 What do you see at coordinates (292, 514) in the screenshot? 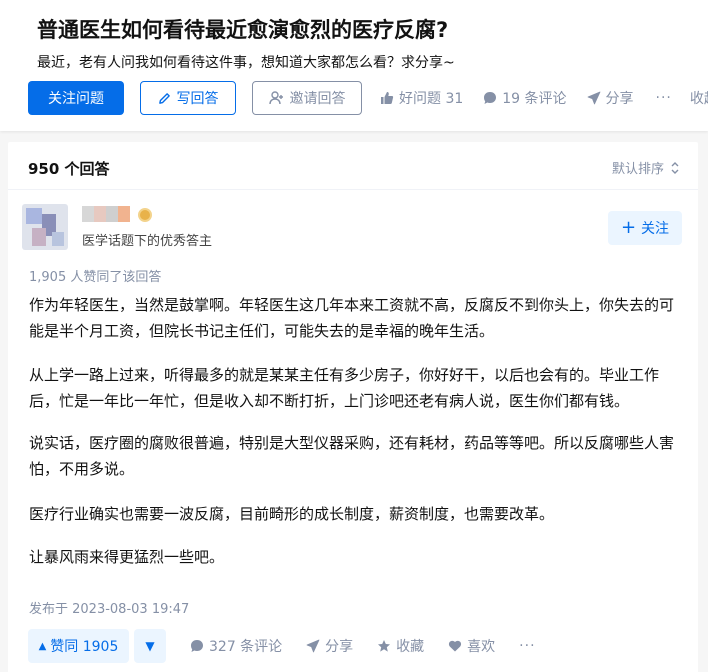
I see `answer-paragraph: 医疗行业确实也需要一波反腐，目前畸形的成长制度，薪资制度，也需要改革。` at bounding box center [292, 514].